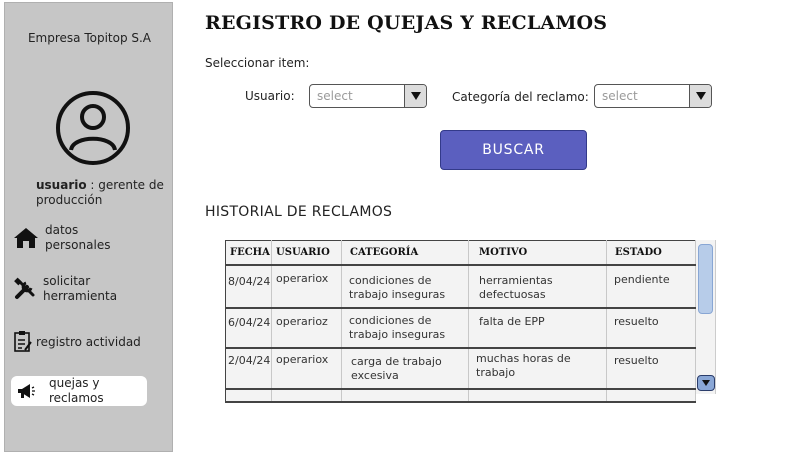 This screenshot has height=454, width=800. Describe the element at coordinates (101, 193) in the screenshot. I see `user-role: usuario : gerente de producción` at that location.